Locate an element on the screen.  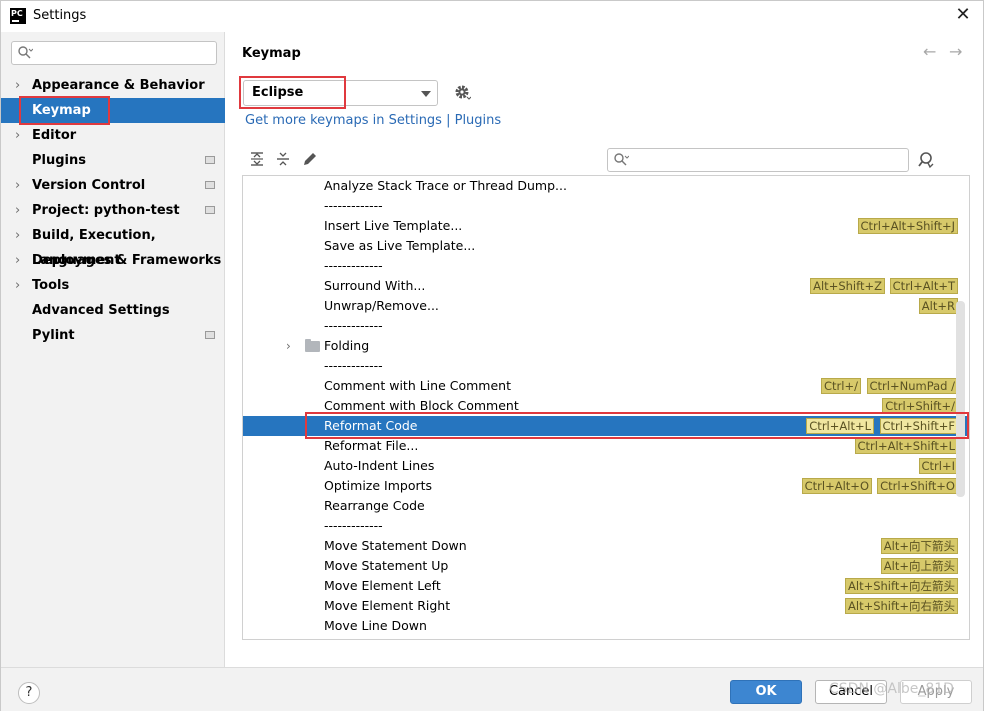
help-button: ? is located at coordinates (29, 693).